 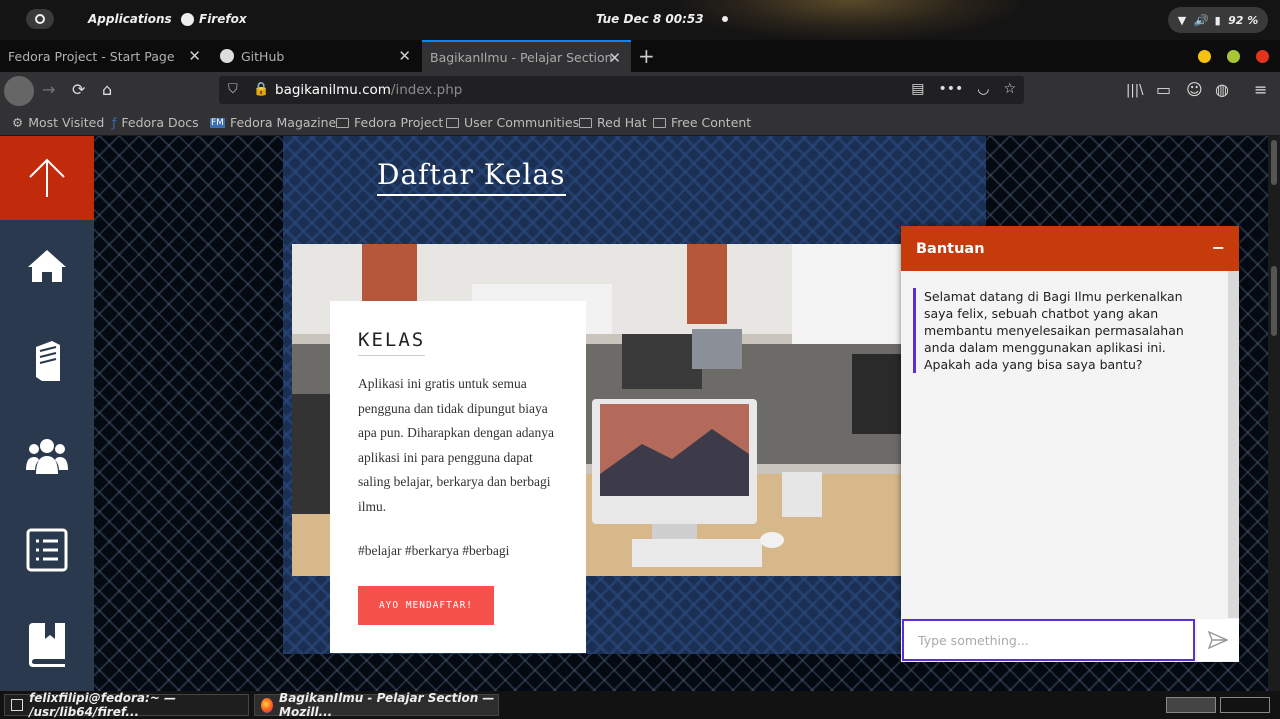 I want to click on library-icon: |||\, so click(x=1135, y=90).